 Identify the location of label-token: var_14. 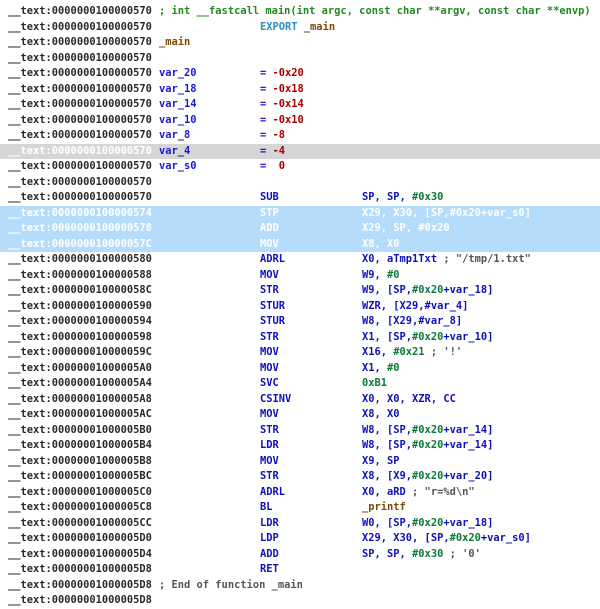
(178, 104).